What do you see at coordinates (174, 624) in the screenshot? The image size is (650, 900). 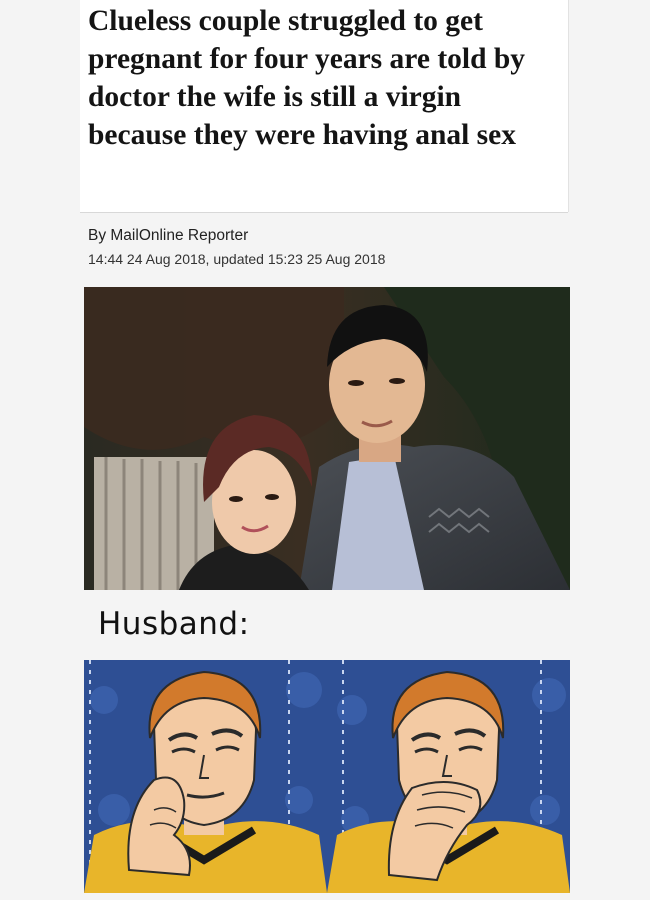 I see `meme-label: Husband:` at bounding box center [174, 624].